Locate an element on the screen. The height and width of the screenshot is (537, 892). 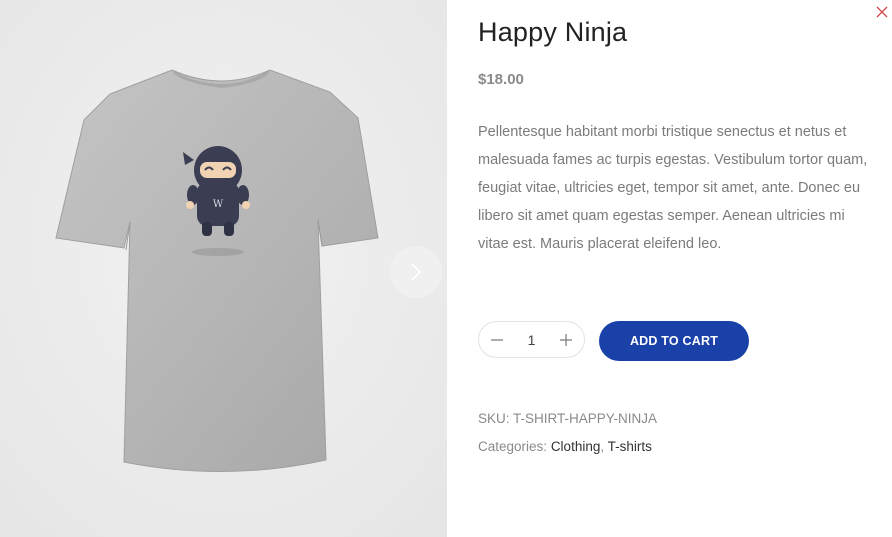
add-to-cart-button: ADD TO CART is located at coordinates (674, 341).